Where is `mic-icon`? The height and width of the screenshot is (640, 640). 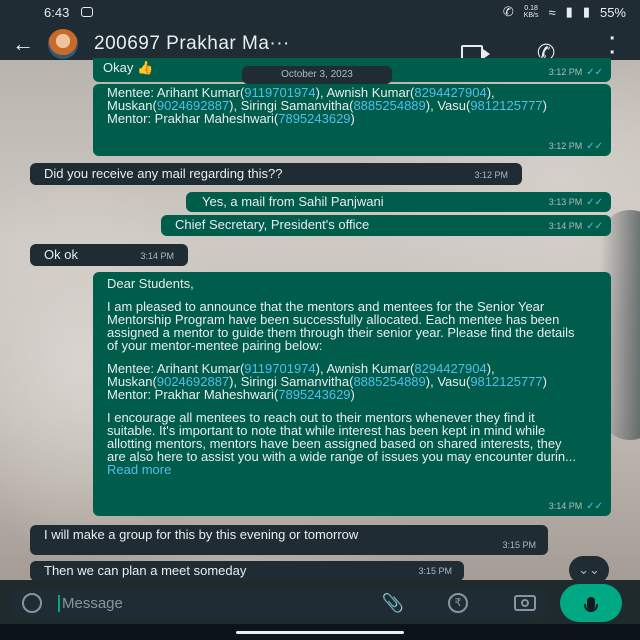
mic-icon is located at coordinates (591, 604).